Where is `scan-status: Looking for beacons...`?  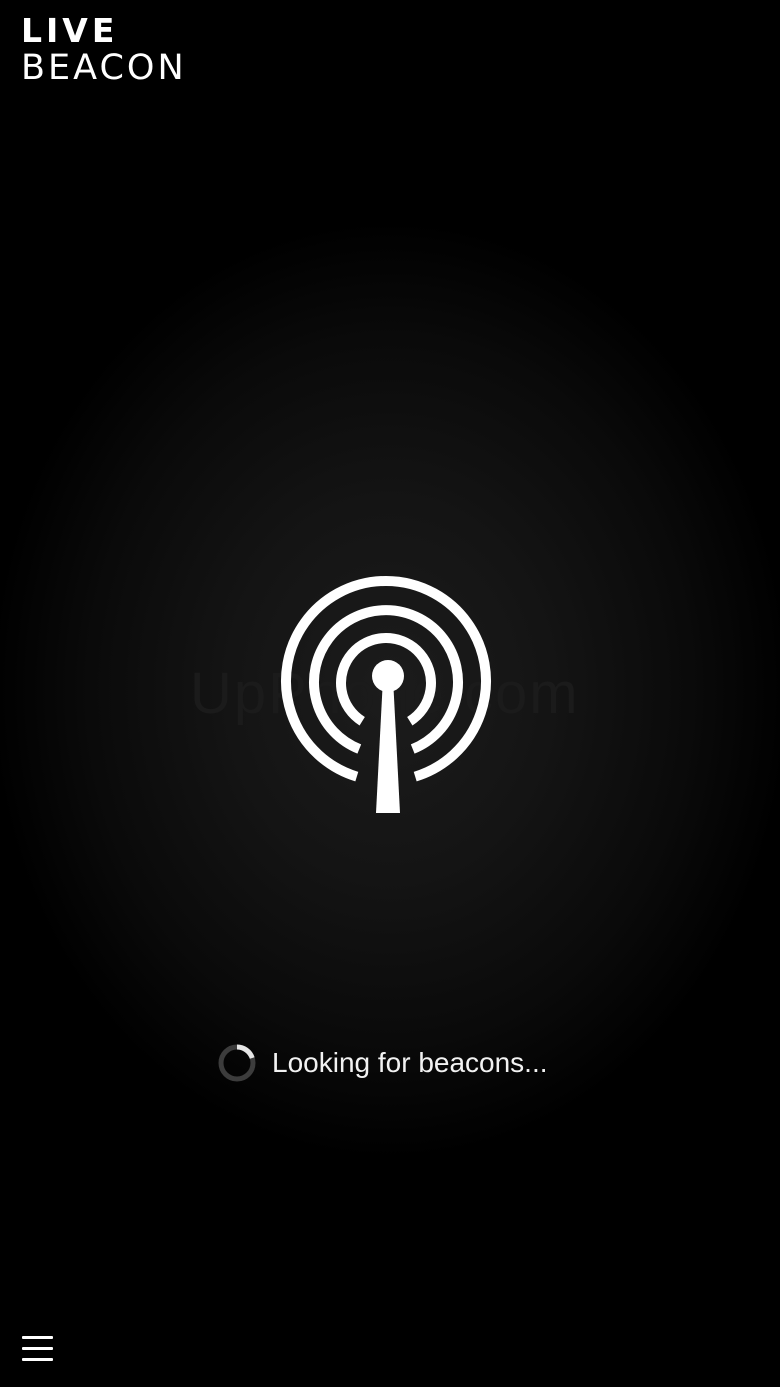 scan-status: Looking for beacons... is located at coordinates (383, 1063).